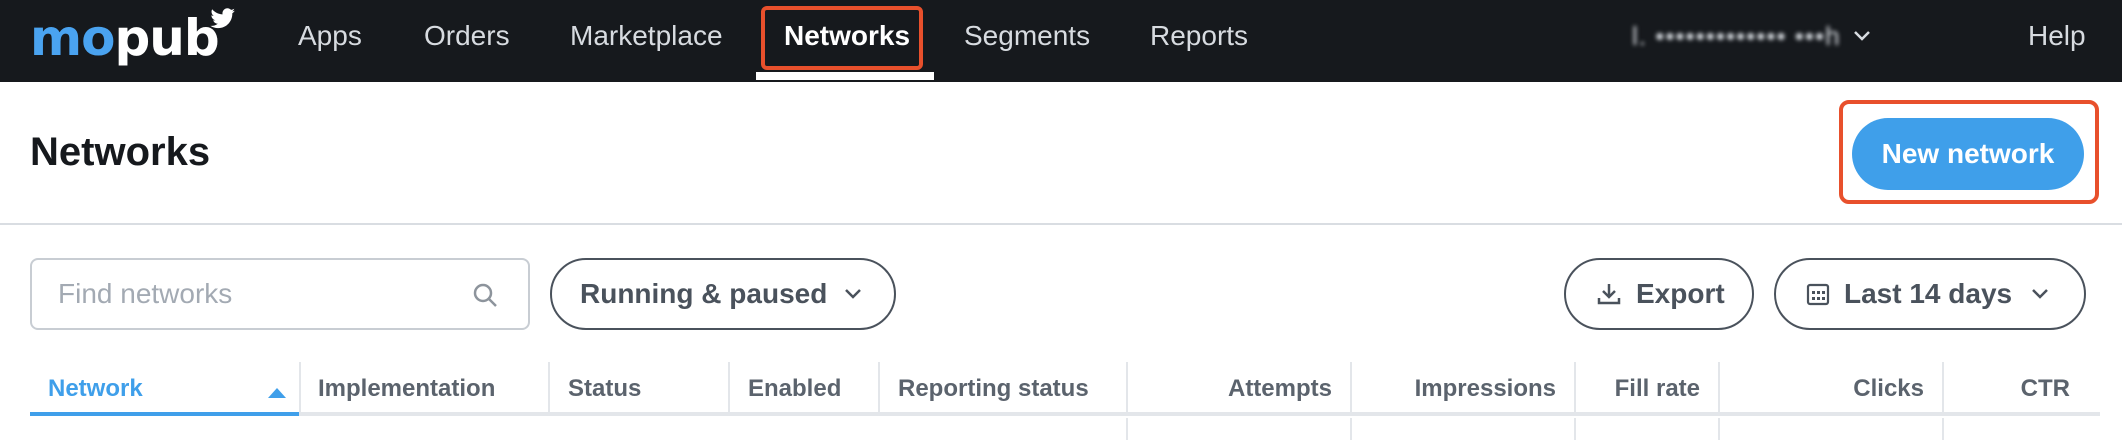  What do you see at coordinates (1065, 414) in the screenshot?
I see `table-header-rule` at bounding box center [1065, 414].